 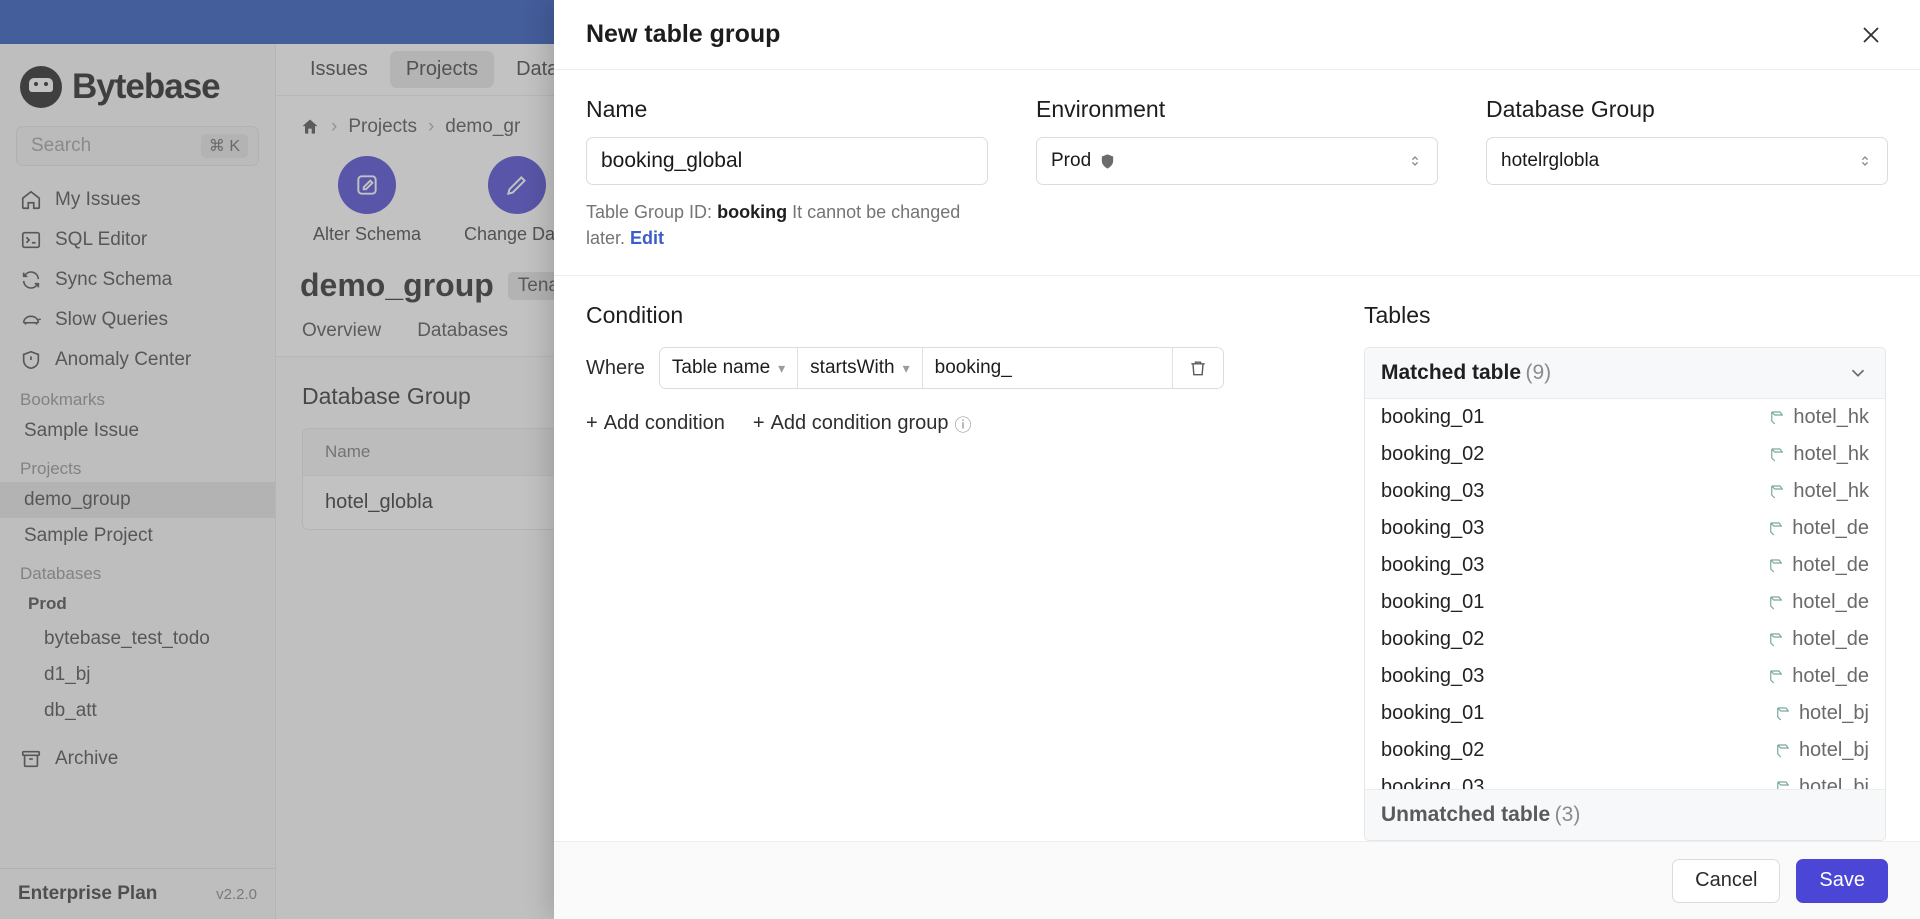 What do you see at coordinates (1625, 814) in the screenshot?
I see `unmatched-table-header: Unmatched table (3)` at bounding box center [1625, 814].